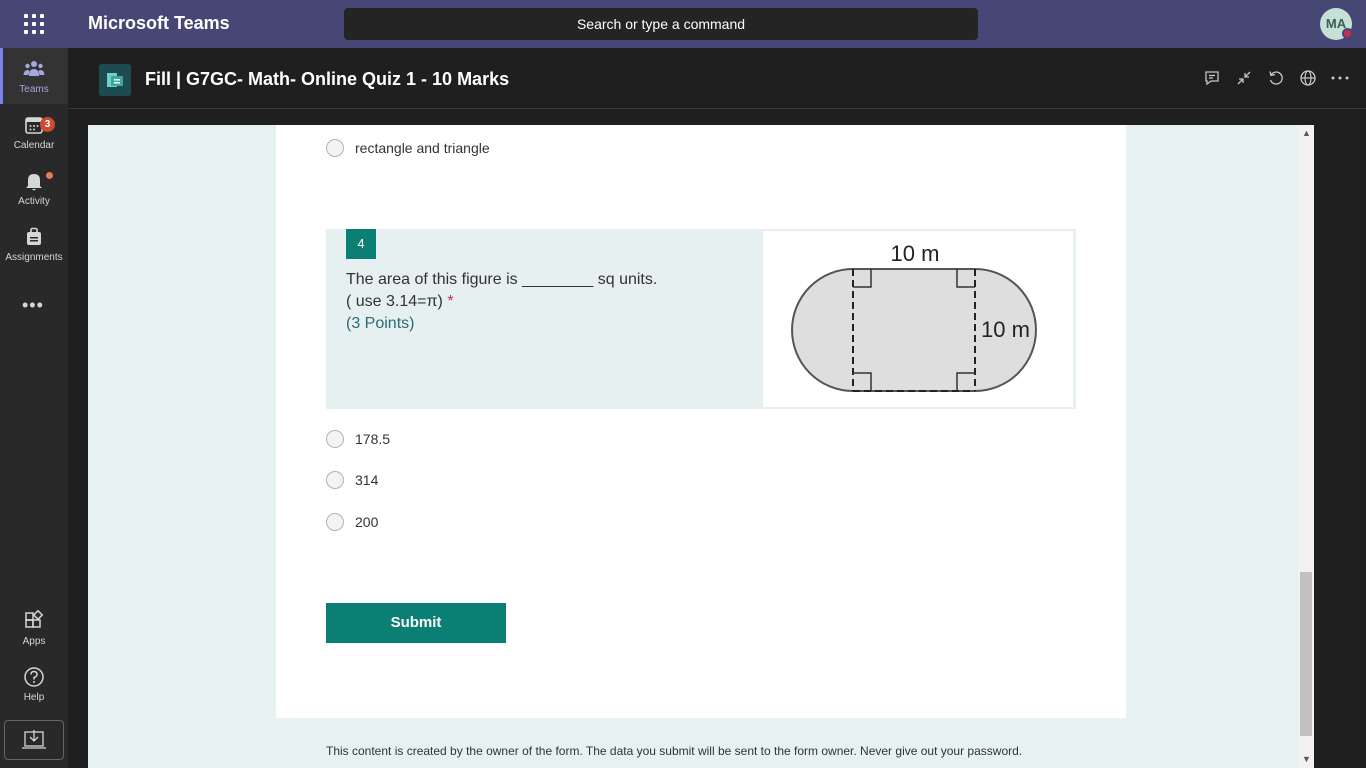  What do you see at coordinates (49, 175) in the screenshot?
I see `assignments-notification-dot` at bounding box center [49, 175].